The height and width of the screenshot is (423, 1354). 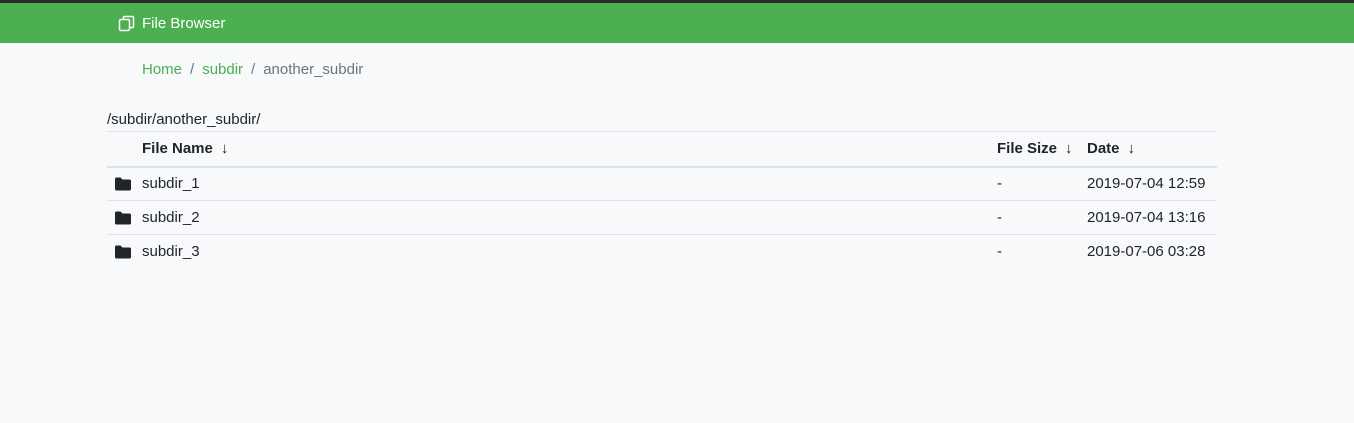 I want to click on brand-link: File Browser, so click(x=171, y=23).